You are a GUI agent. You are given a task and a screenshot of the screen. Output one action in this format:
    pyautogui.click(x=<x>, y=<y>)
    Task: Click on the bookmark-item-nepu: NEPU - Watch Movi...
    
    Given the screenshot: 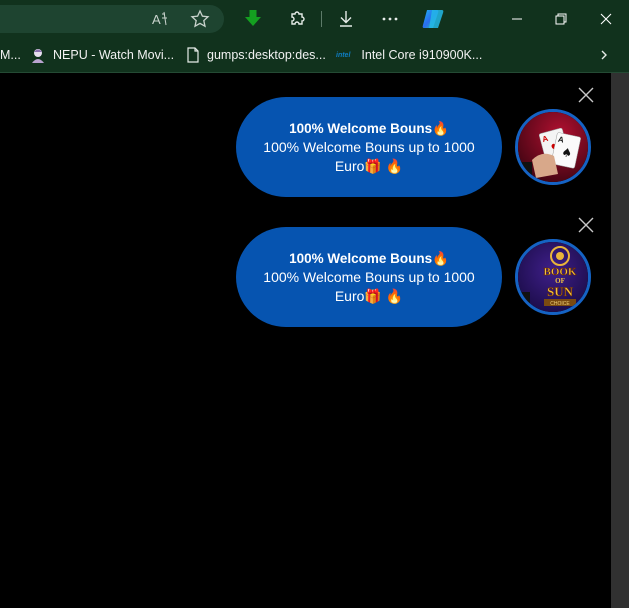 What is the action you would take?
    pyautogui.click(x=102, y=55)
    